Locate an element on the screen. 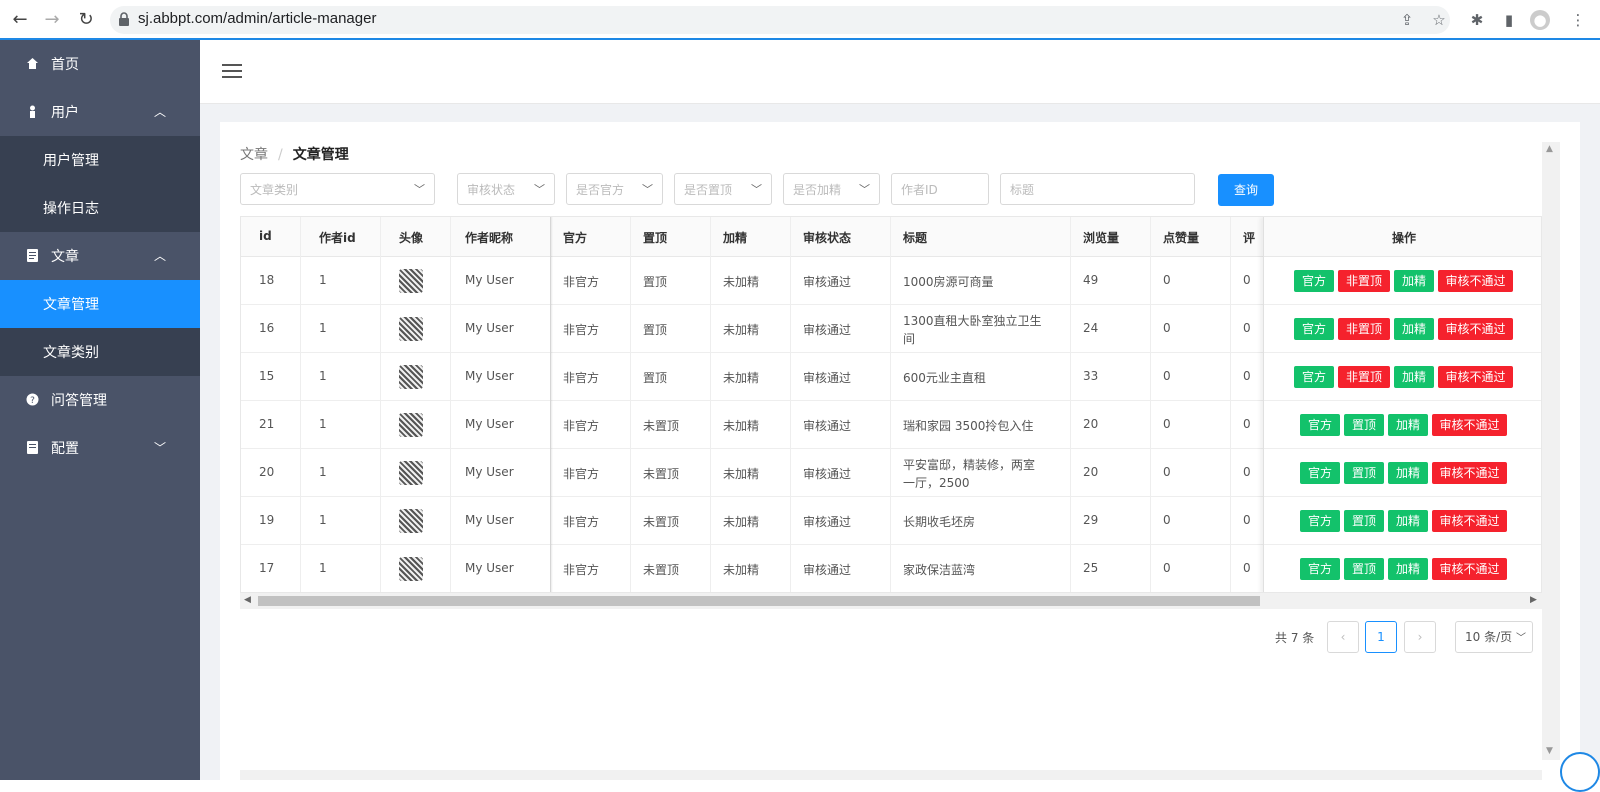 This screenshot has width=1600, height=792. column-header-views: 浏览量 is located at coordinates (1101, 237).